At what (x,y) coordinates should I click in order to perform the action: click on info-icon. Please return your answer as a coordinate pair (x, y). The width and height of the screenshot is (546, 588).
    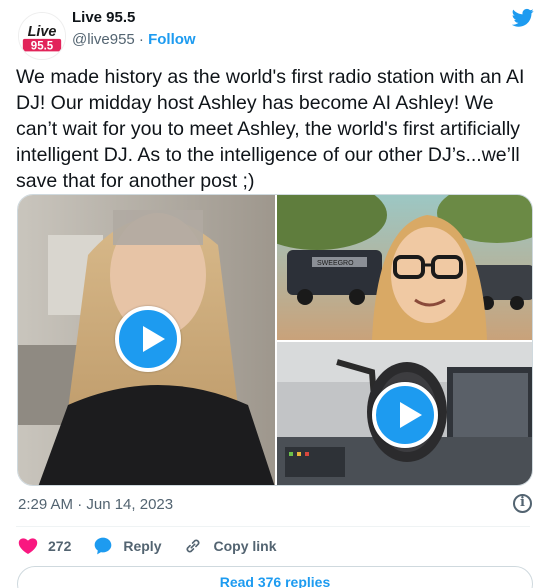
    Looking at the image, I should click on (522, 503).